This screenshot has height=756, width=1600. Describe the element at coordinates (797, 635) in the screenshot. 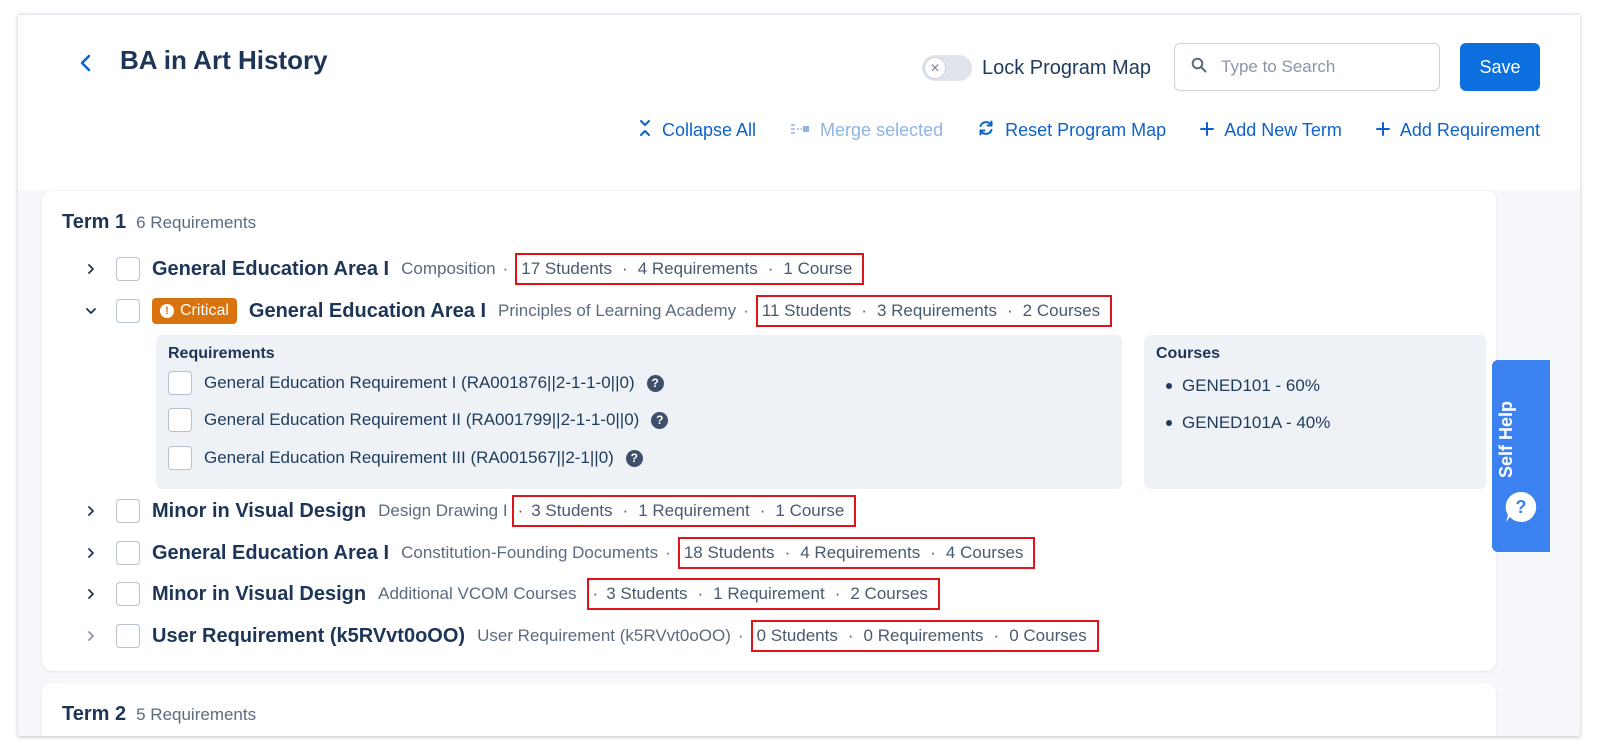

I see `student-count: 0 Students` at that location.